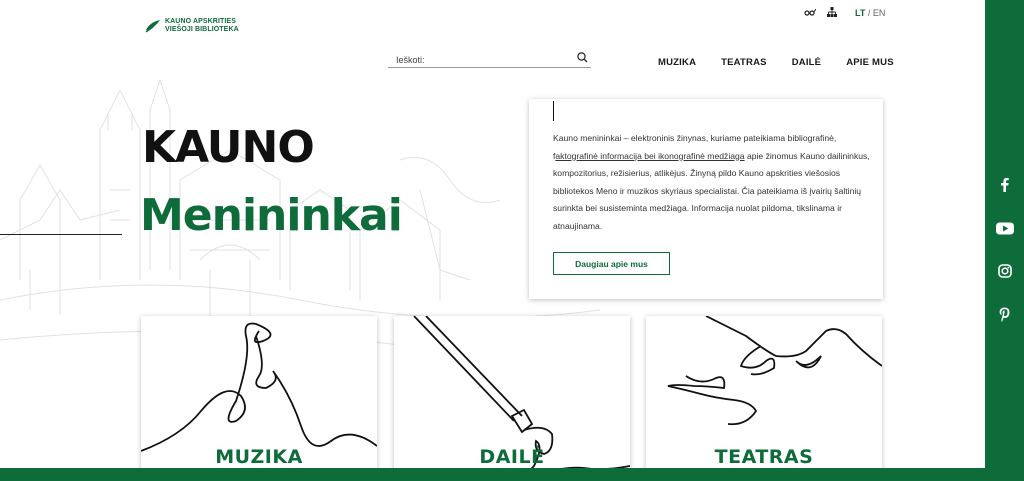  Describe the element at coordinates (228, 147) in the screenshot. I see `hero-title-kauno: KAUNO` at that location.